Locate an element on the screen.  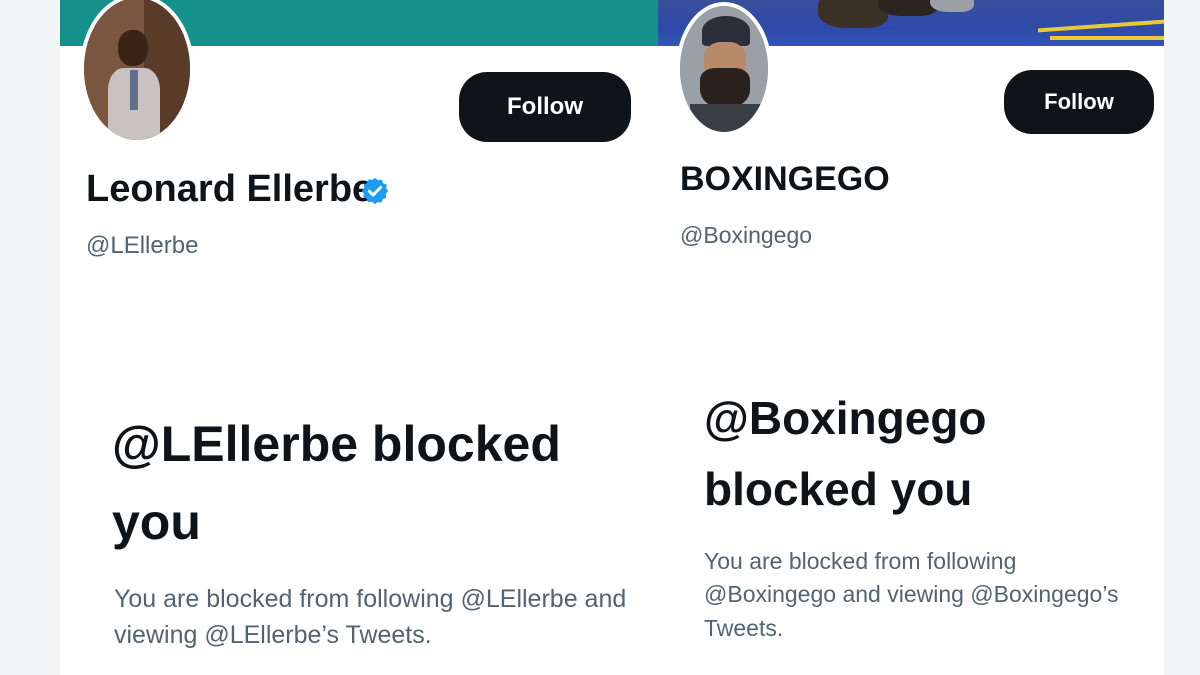
blocked-heading: @LEllerbe blocked you is located at coordinates (336, 483).